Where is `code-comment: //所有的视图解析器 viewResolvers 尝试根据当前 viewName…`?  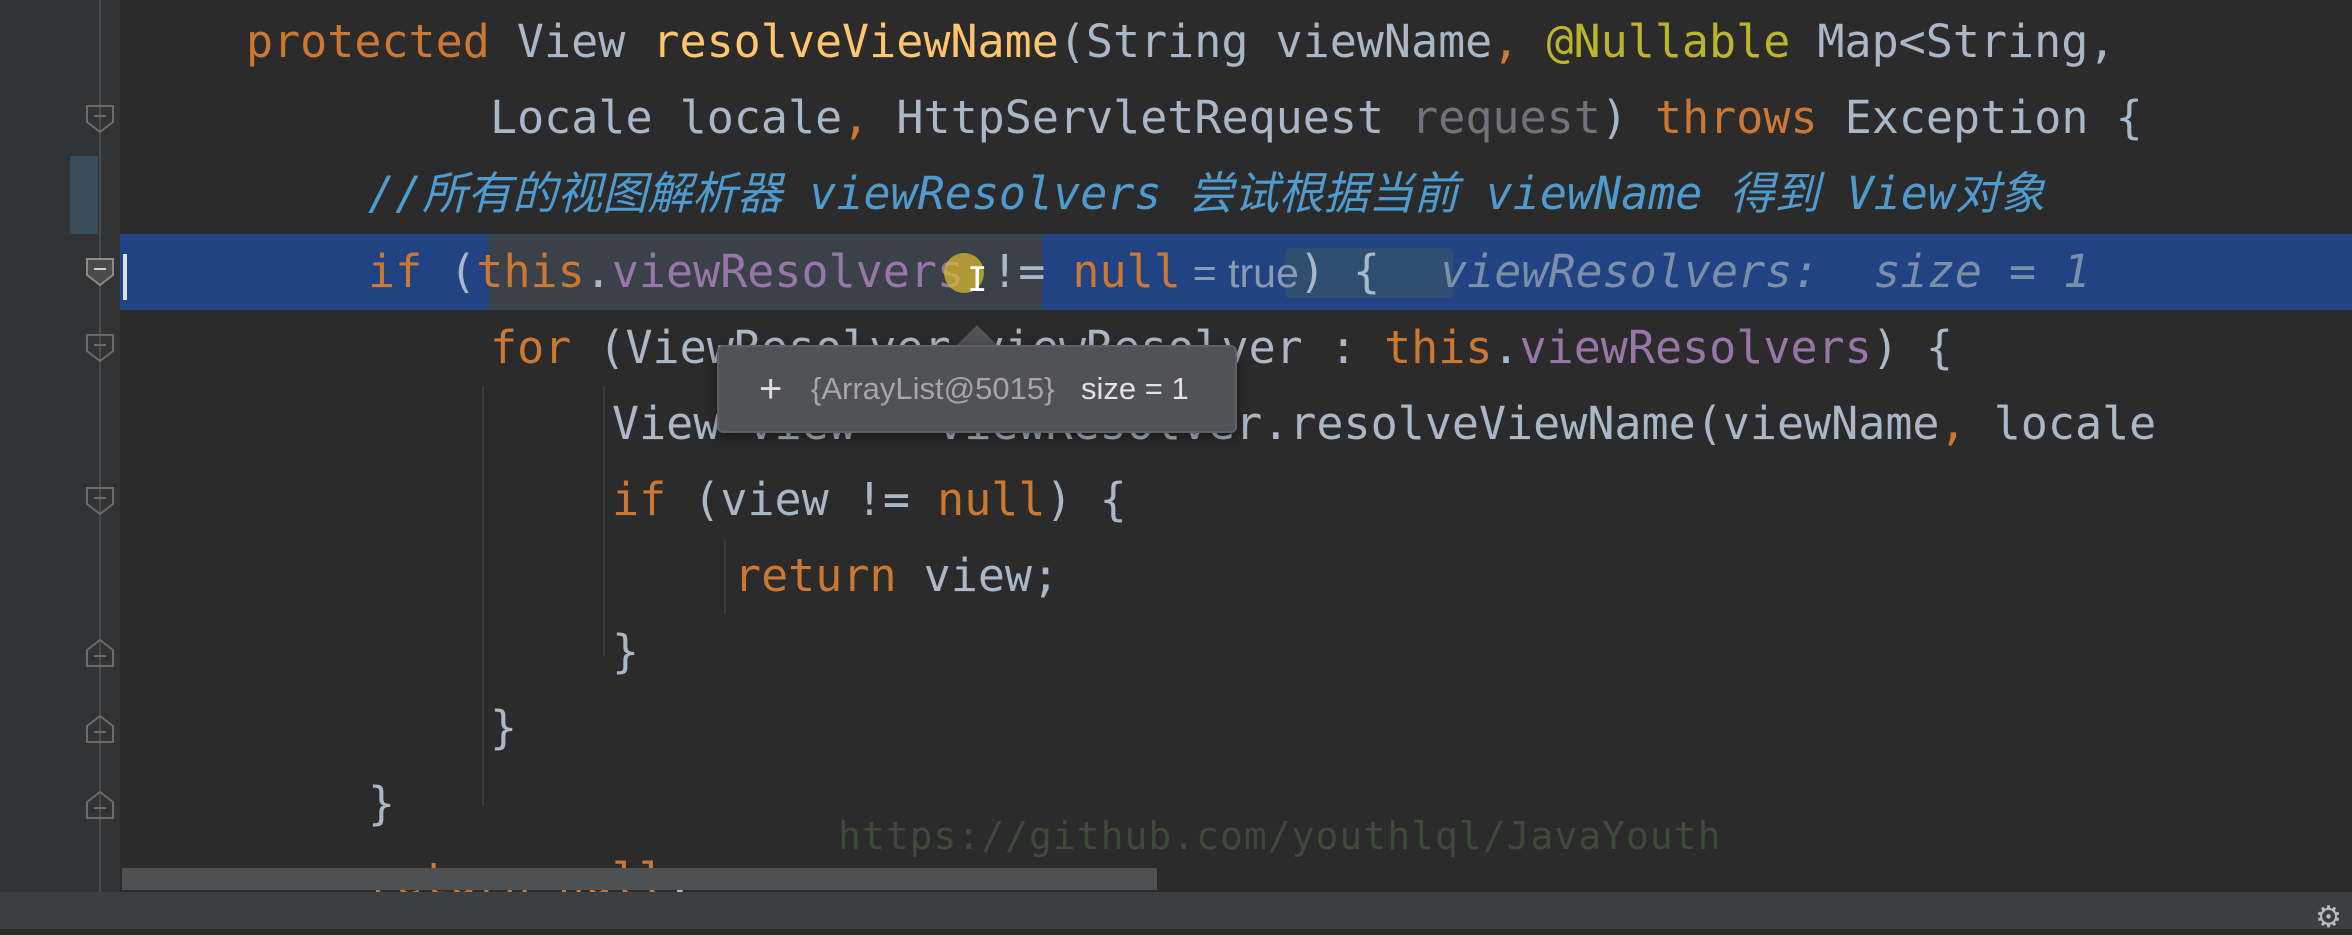 code-comment: //所有的视图解析器 viewResolvers 尝试根据当前 viewName… is located at coordinates (1206, 194).